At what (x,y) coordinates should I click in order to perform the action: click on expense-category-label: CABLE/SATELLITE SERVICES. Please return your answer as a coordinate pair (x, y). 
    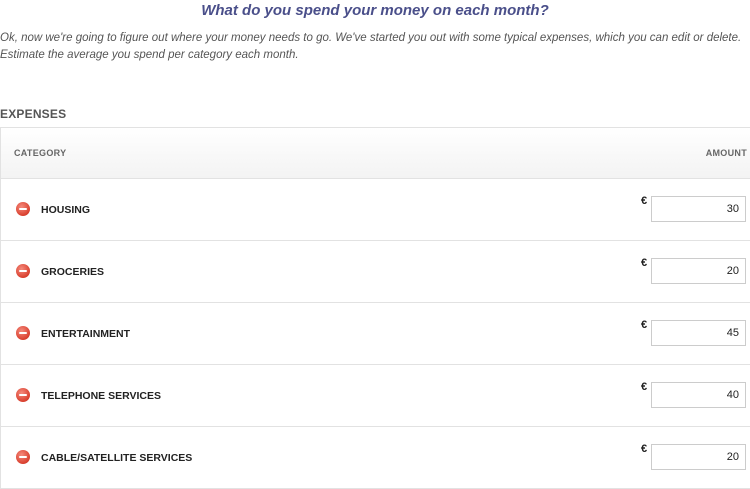
    Looking at the image, I should click on (117, 458).